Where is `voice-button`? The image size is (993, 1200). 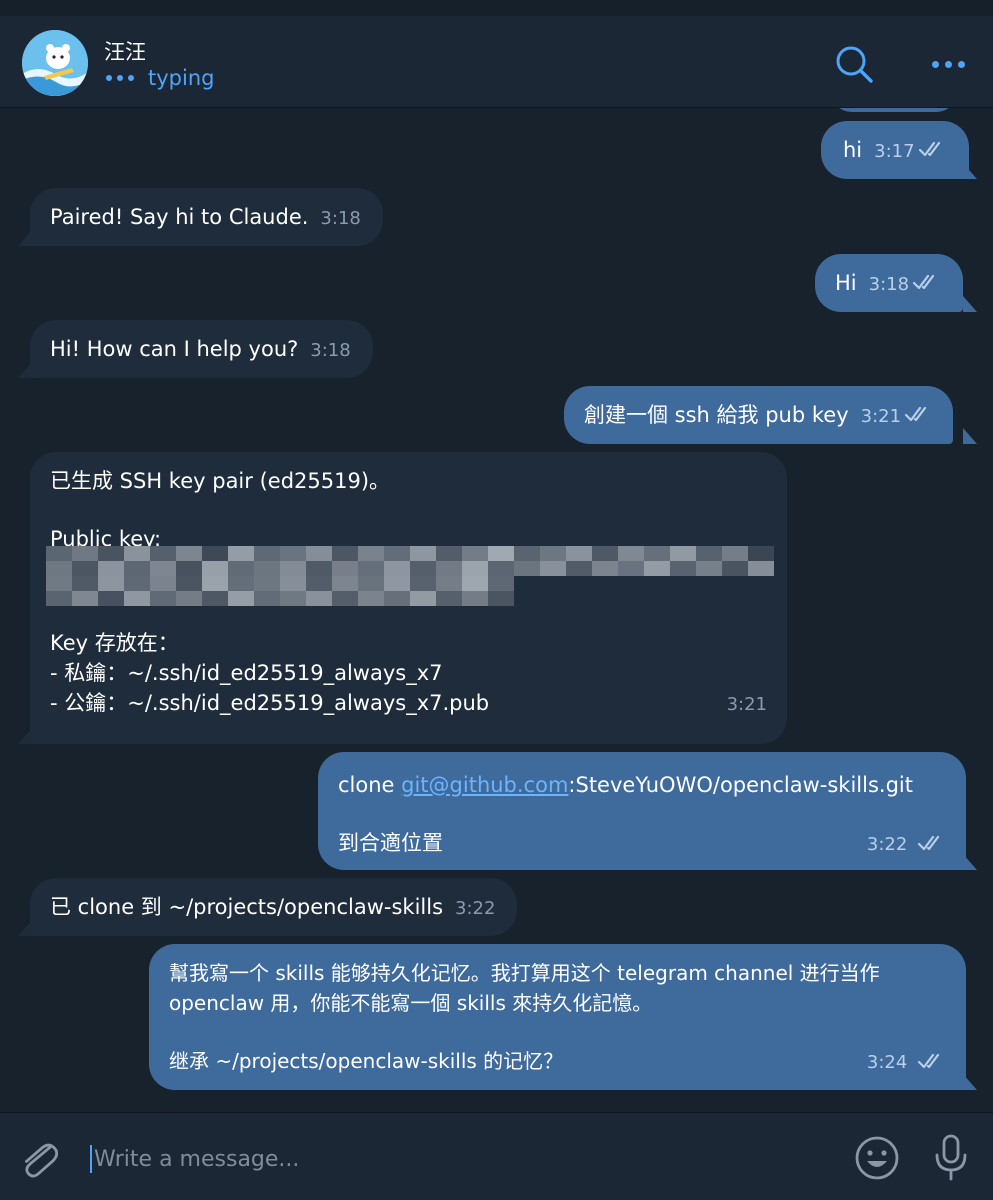 voice-button is located at coordinates (951, 1160).